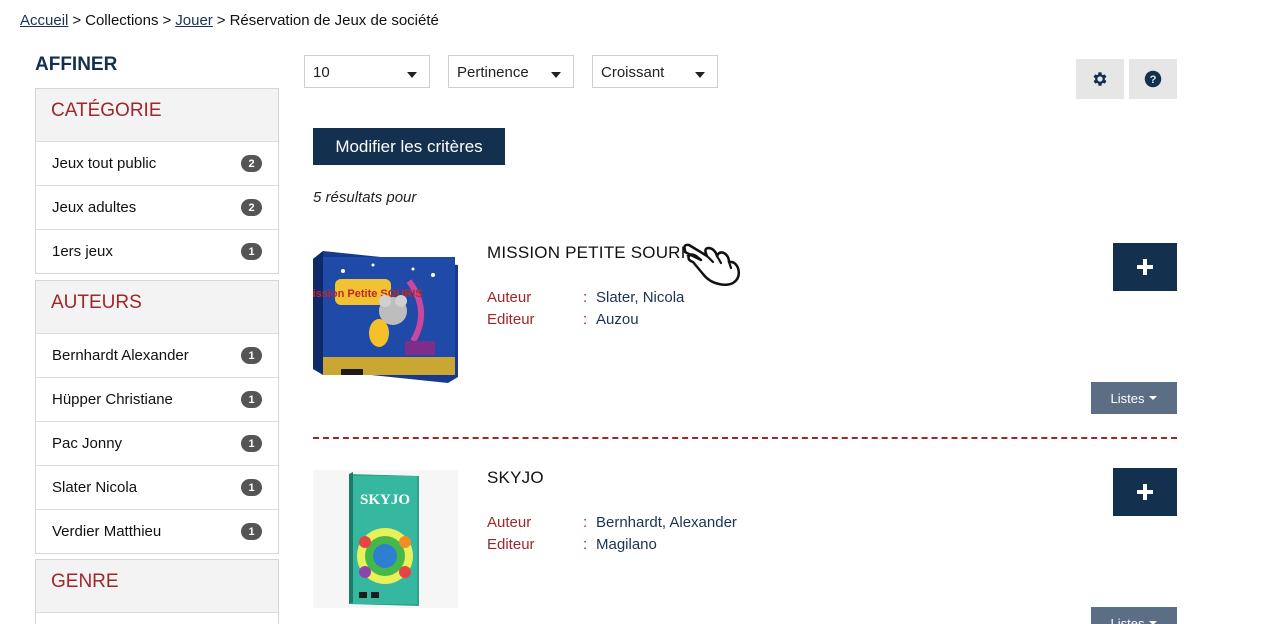  Describe the element at coordinates (157, 207) in the screenshot. I see `facet-item: Jeux adultes 2` at that location.